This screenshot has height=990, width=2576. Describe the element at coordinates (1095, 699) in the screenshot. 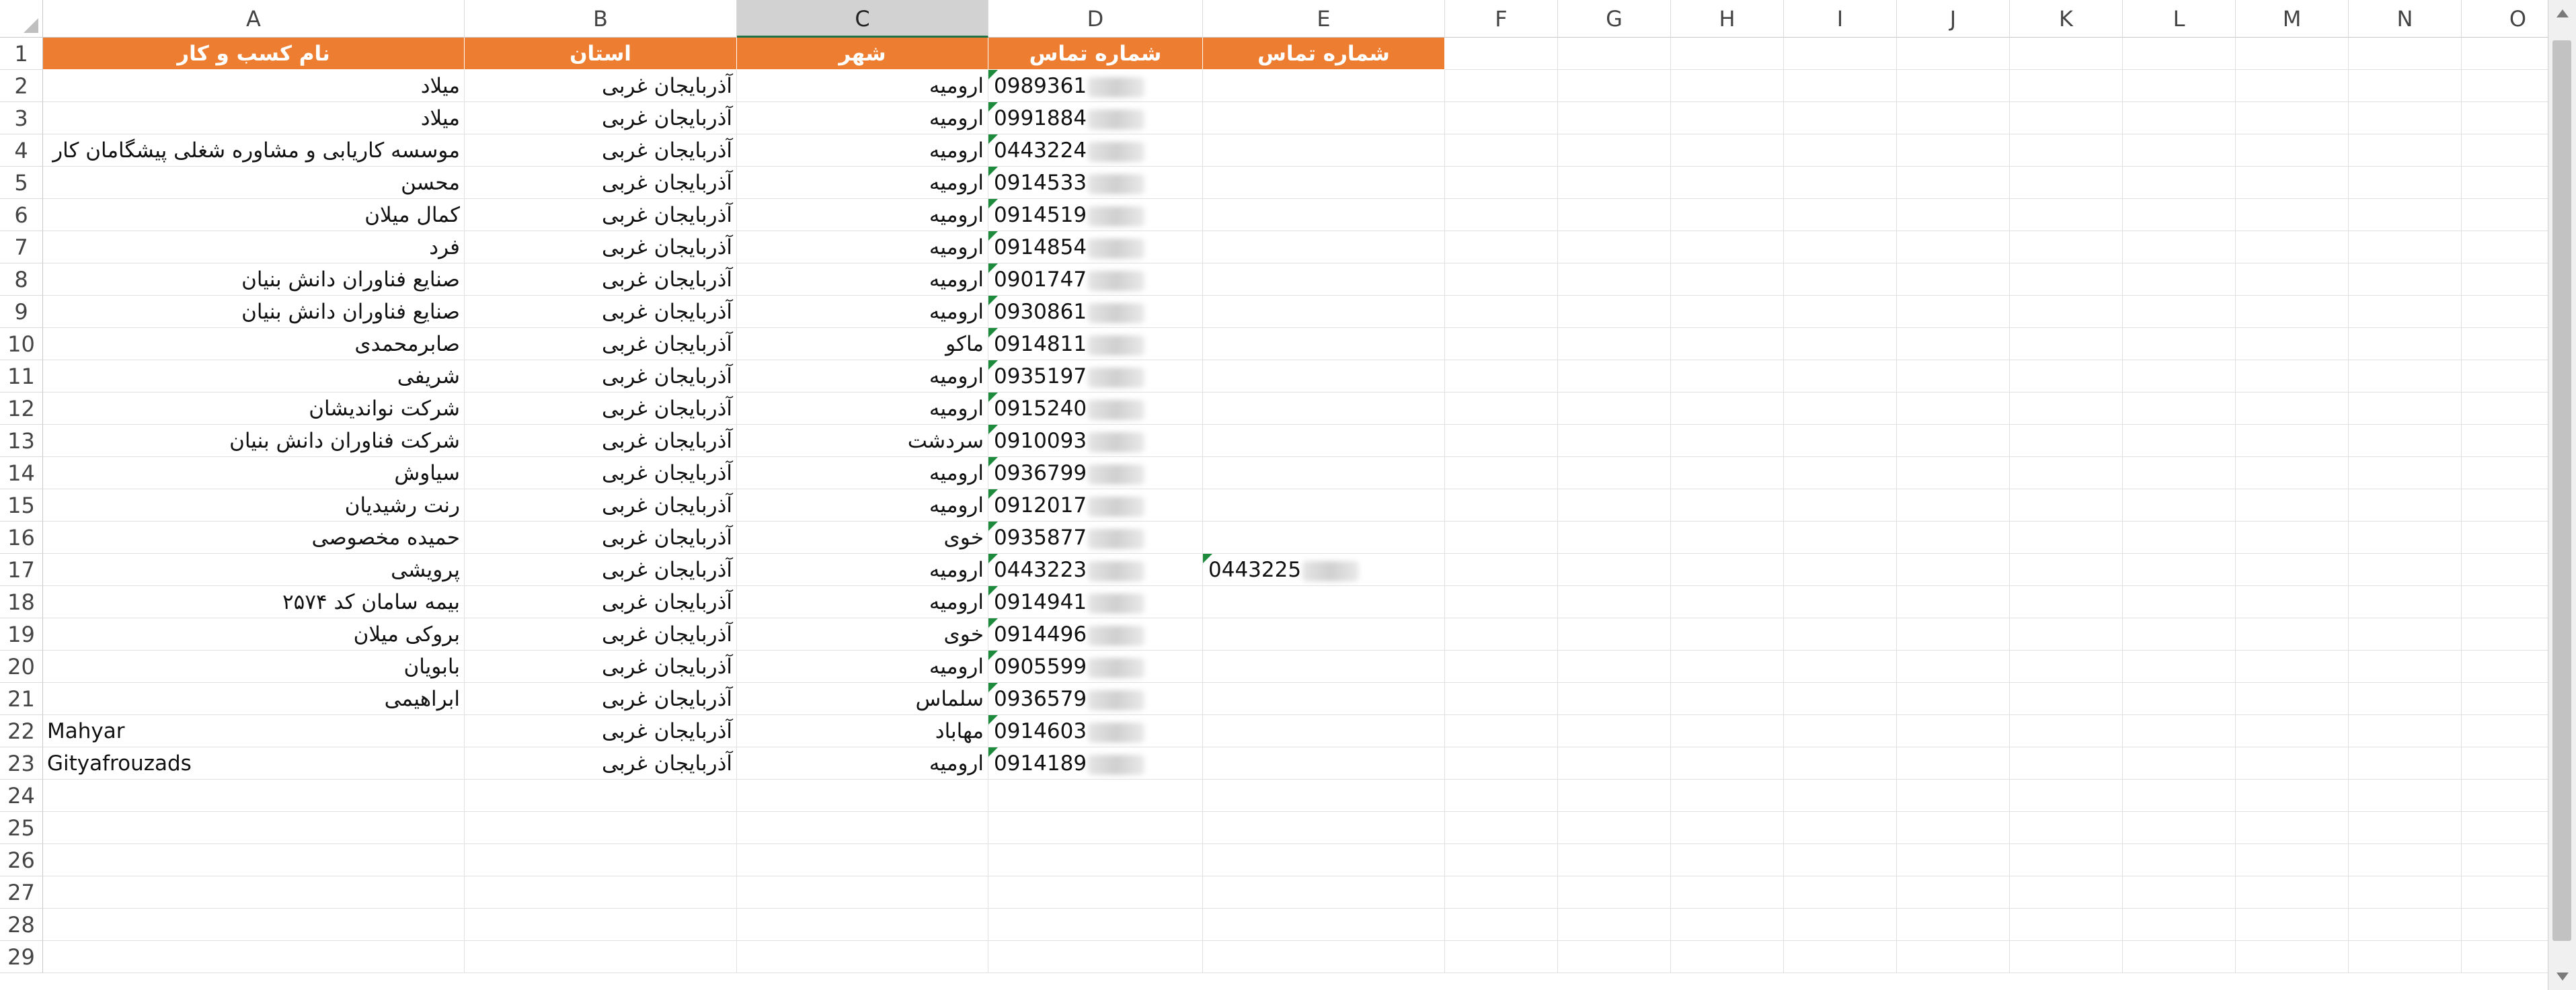

I see `phone-cell-d21: 0936579` at that location.